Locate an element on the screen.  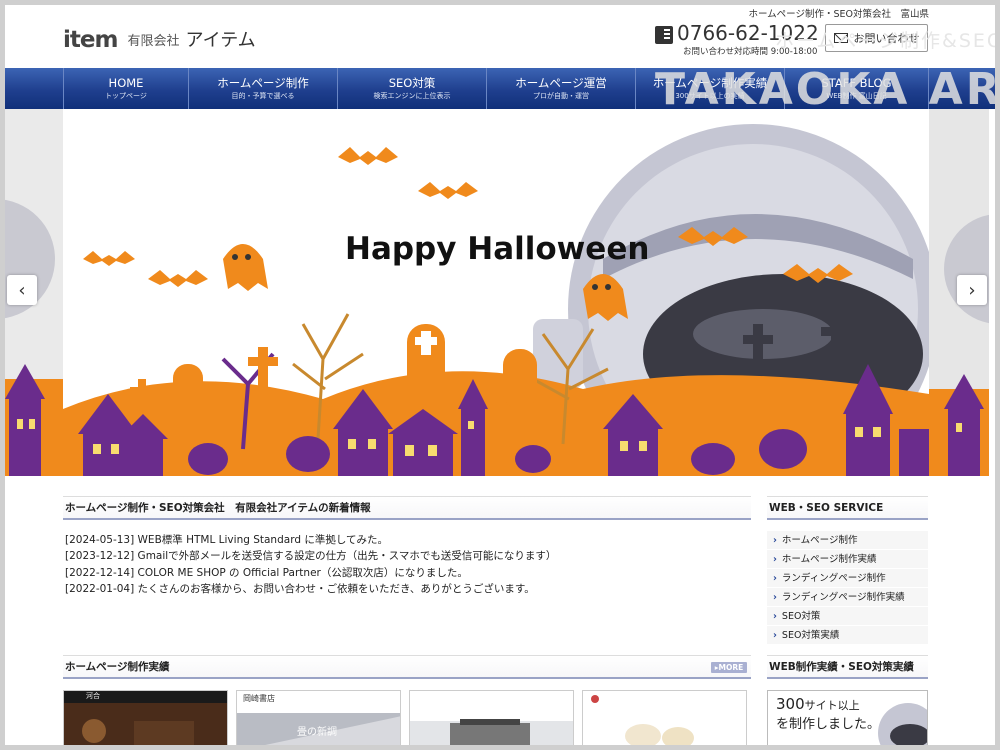
nav-sublabel: 目的・予算で選べる is located at coordinates (263, 96).